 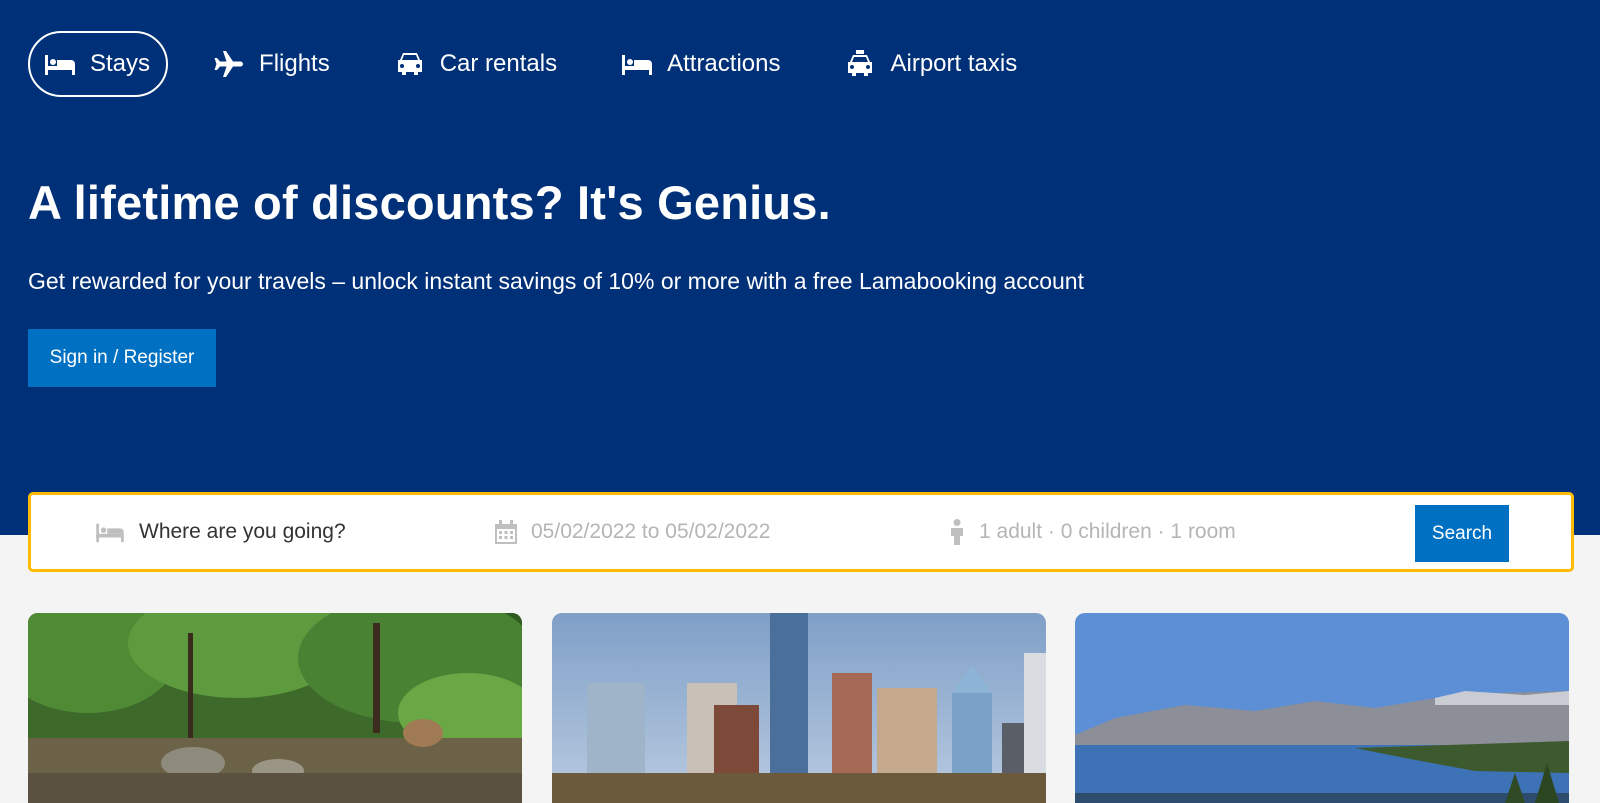 What do you see at coordinates (294, 63) in the screenshot?
I see `nav-item-label: Flights` at bounding box center [294, 63].